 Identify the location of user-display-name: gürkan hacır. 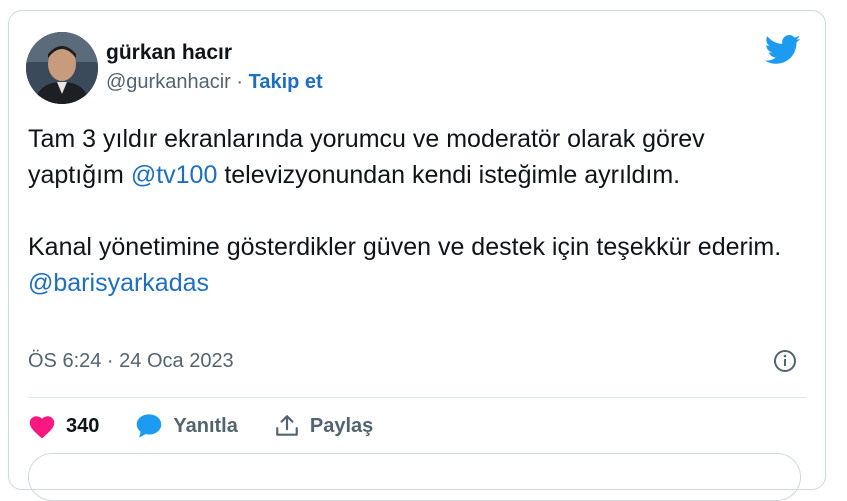
(169, 53).